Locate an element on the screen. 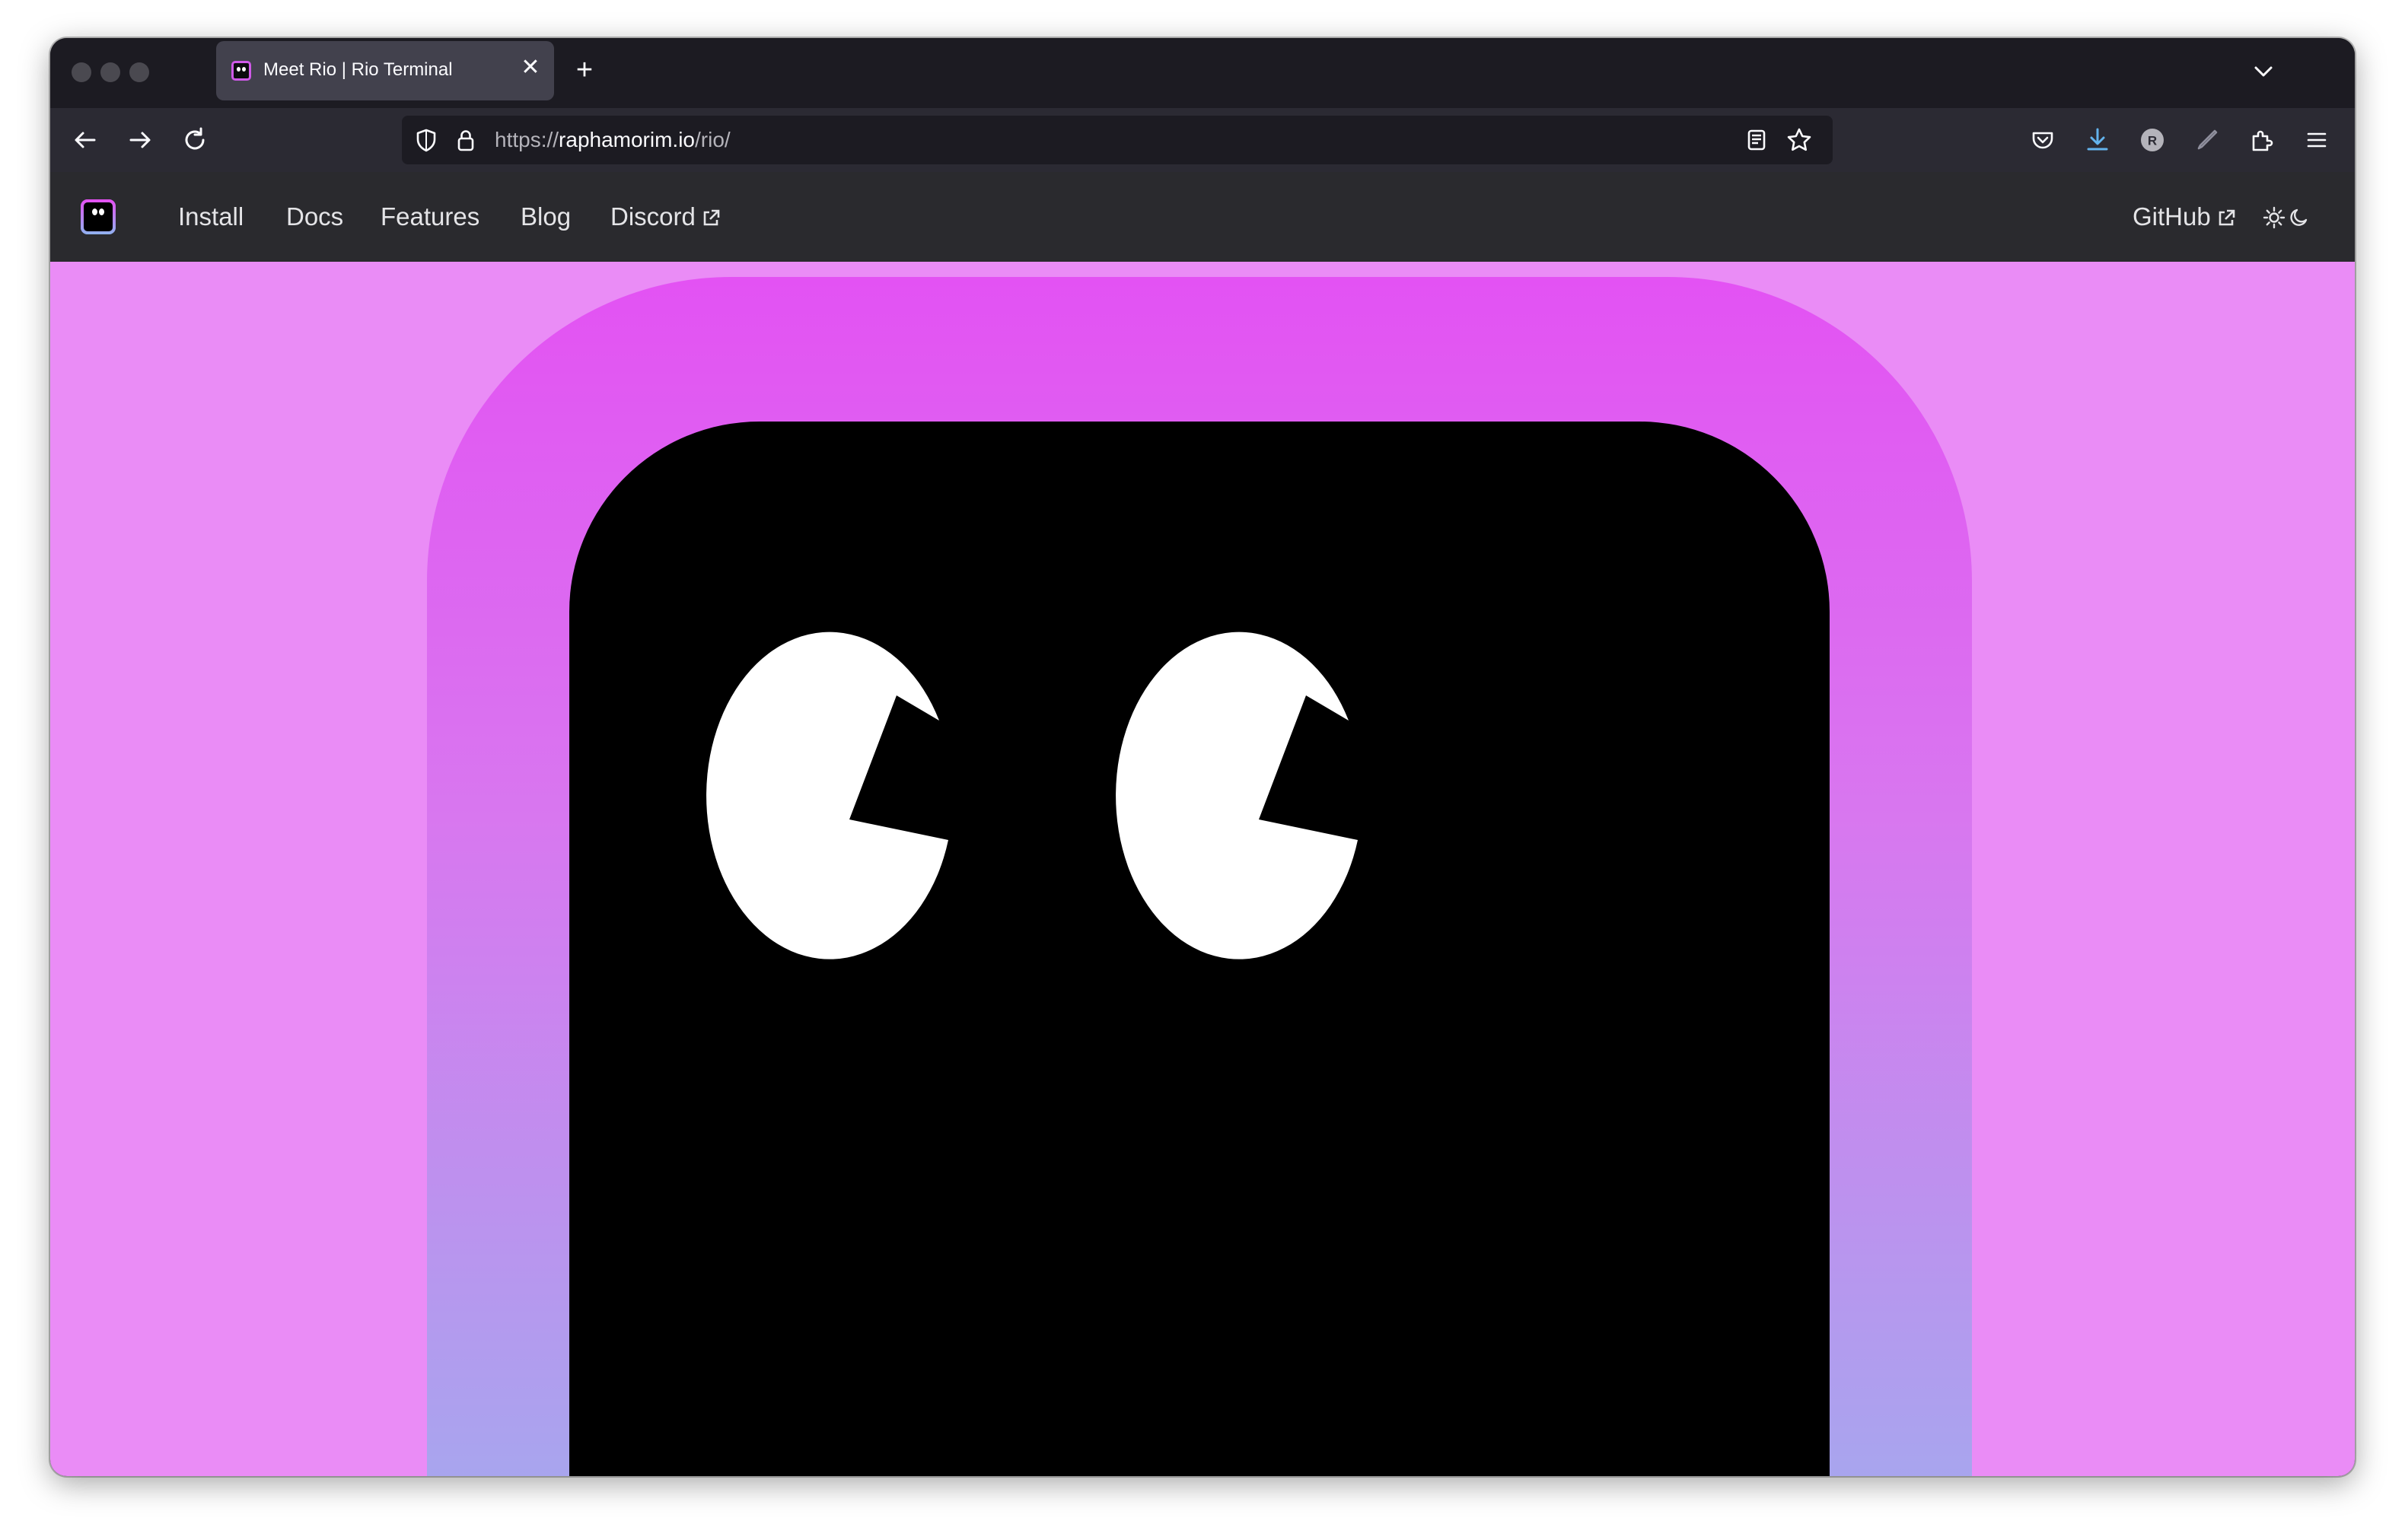 The image size is (2405, 1540). url-scheme: https:// is located at coordinates (527, 140).